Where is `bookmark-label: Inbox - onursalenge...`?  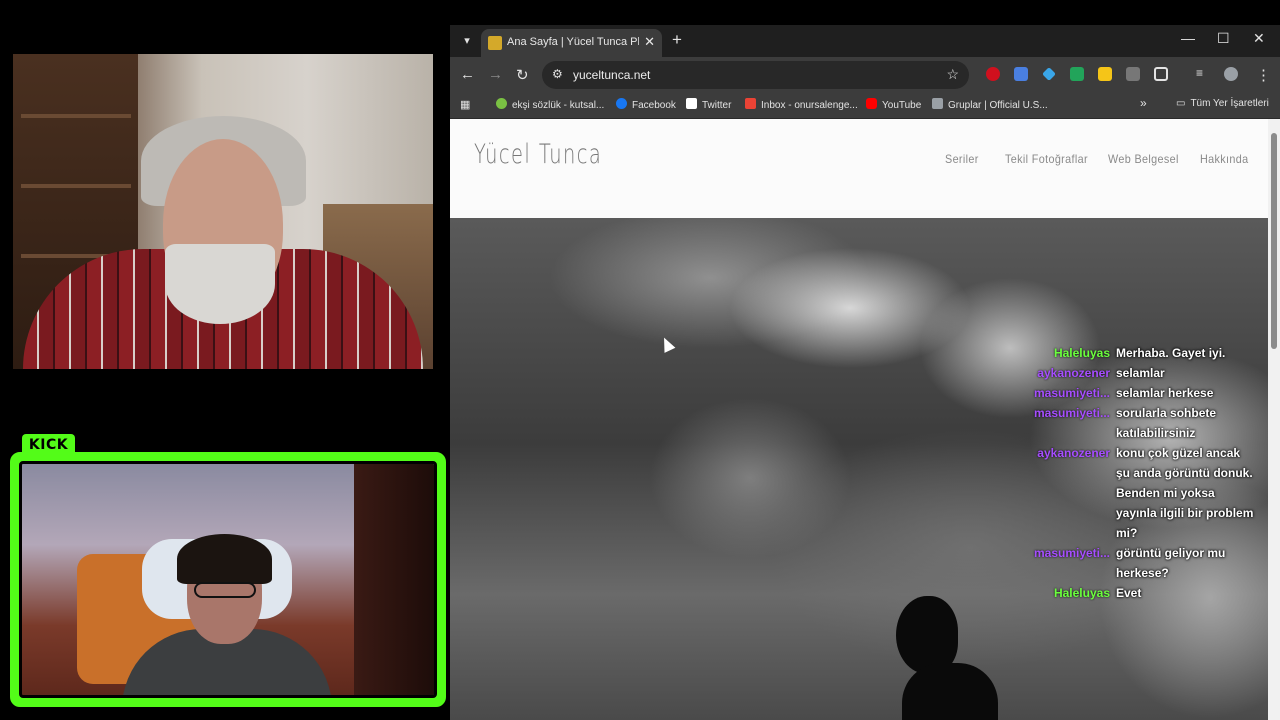 bookmark-label: Inbox - onursalenge... is located at coordinates (809, 105).